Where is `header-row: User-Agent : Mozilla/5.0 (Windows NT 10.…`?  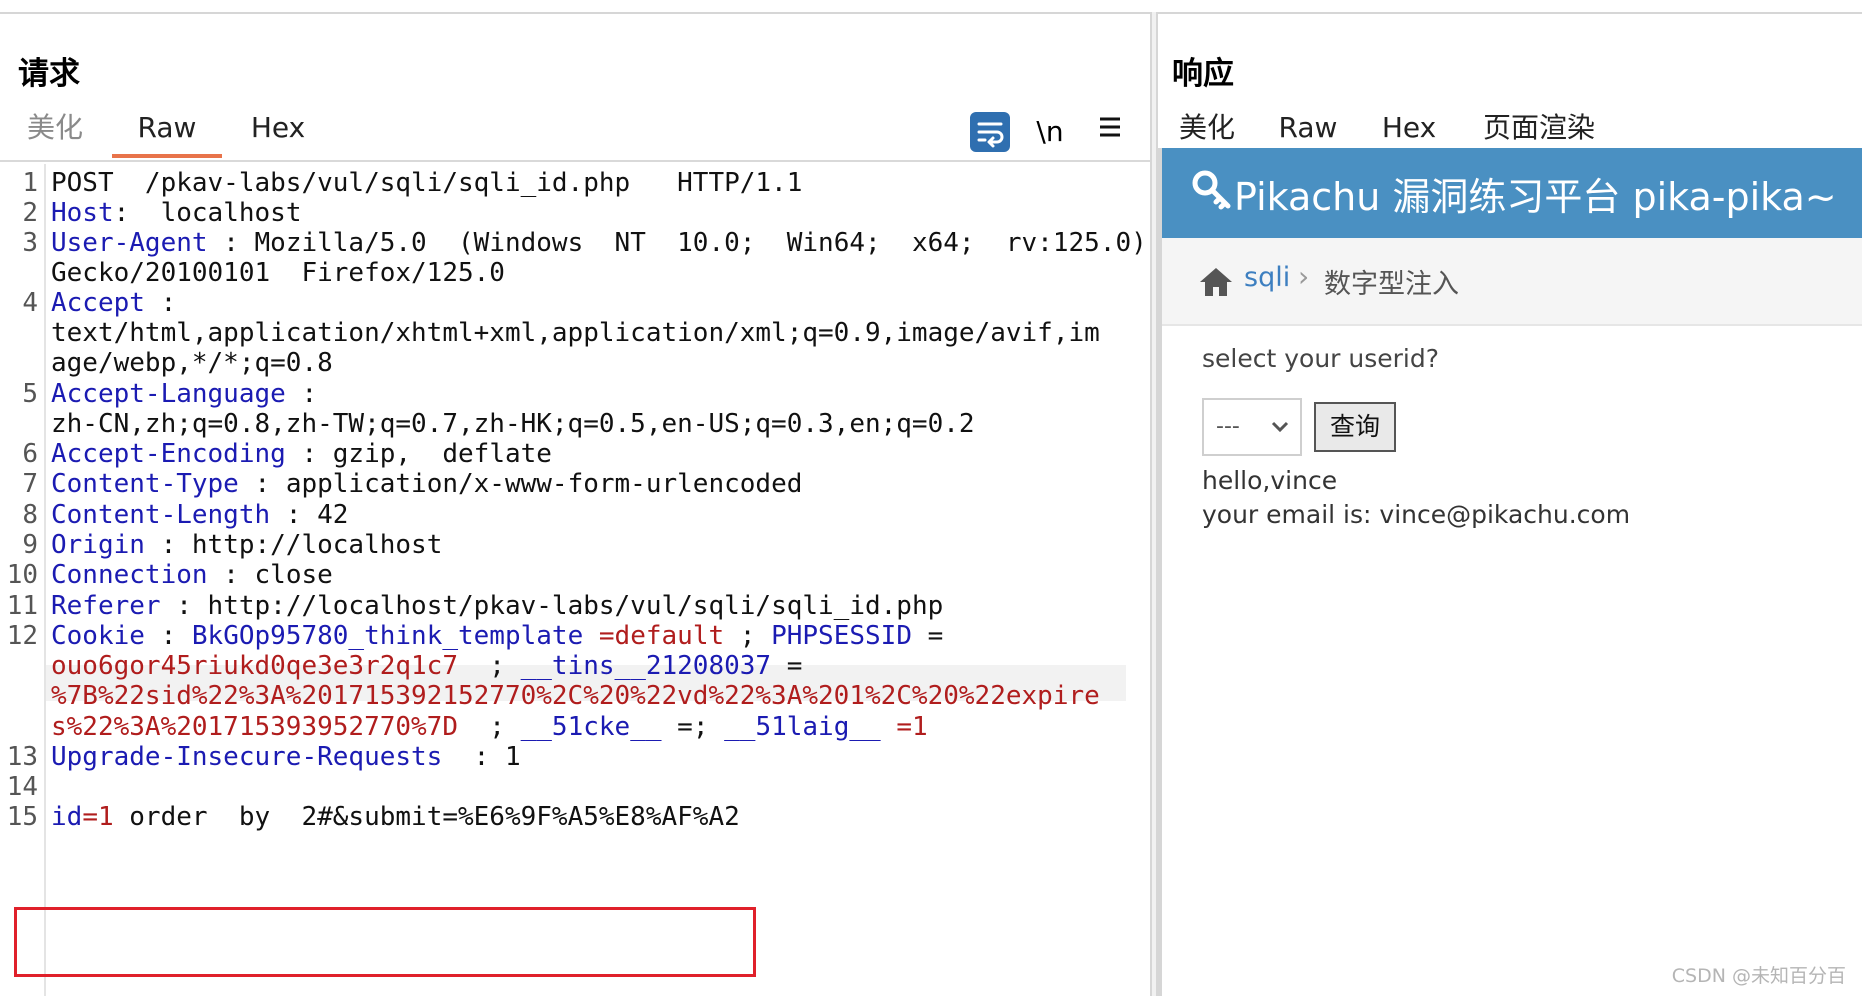 header-row: User-Agent : Mozilla/5.0 (Windows NT 10.… is located at coordinates (599, 243).